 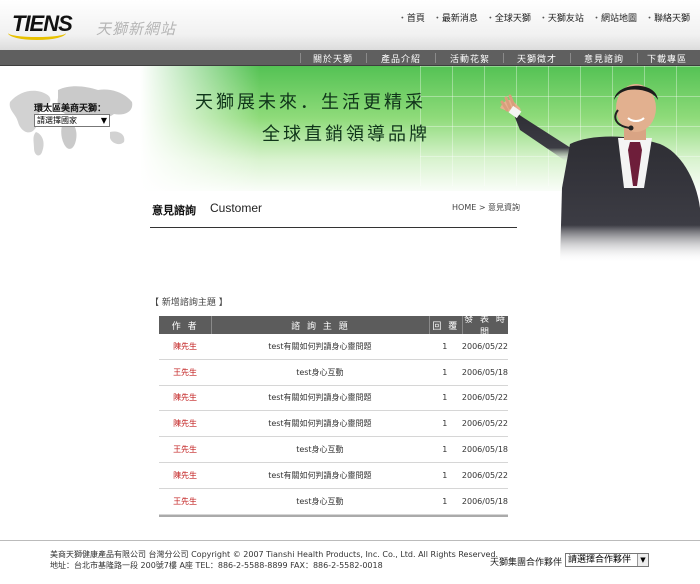 What do you see at coordinates (561, 17) in the screenshot?
I see `toplink-friends: 天獅友站` at bounding box center [561, 17].